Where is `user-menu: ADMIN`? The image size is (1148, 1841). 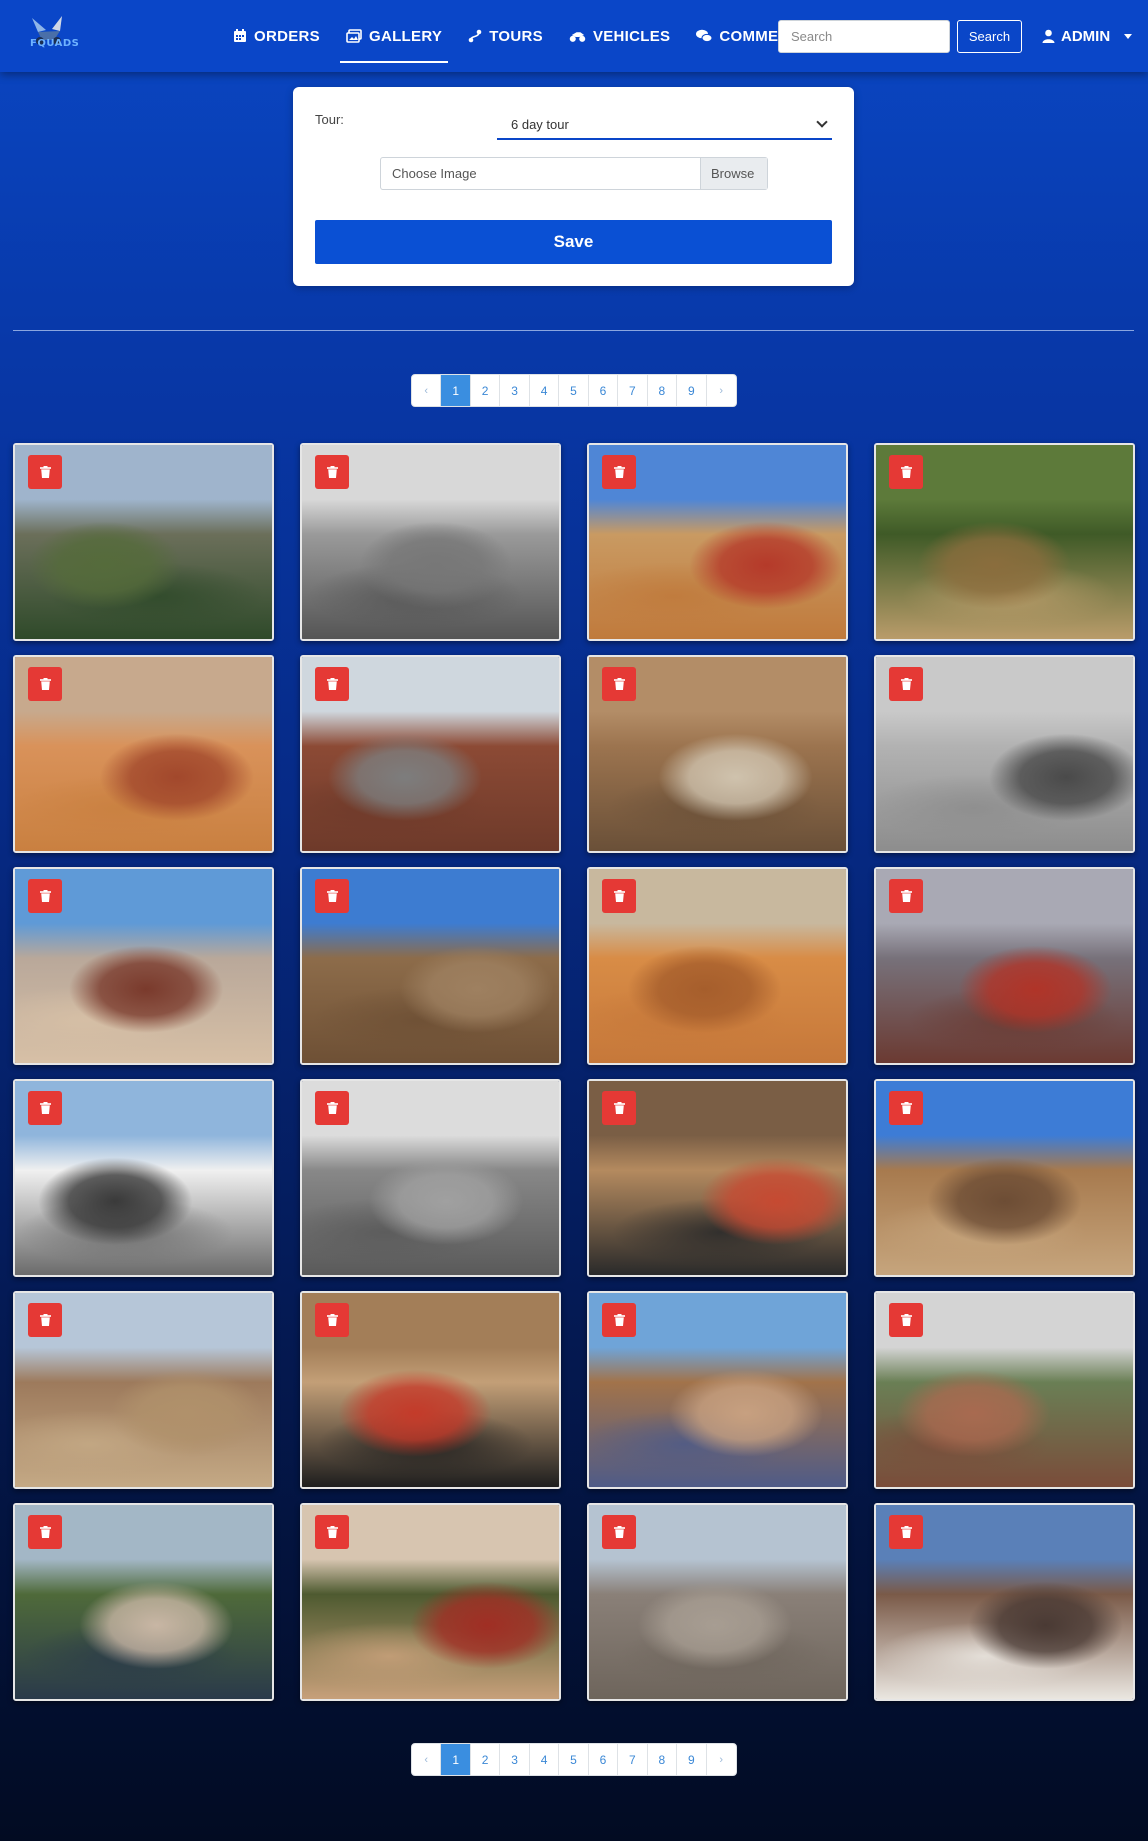 user-menu: ADMIN is located at coordinates (1087, 36).